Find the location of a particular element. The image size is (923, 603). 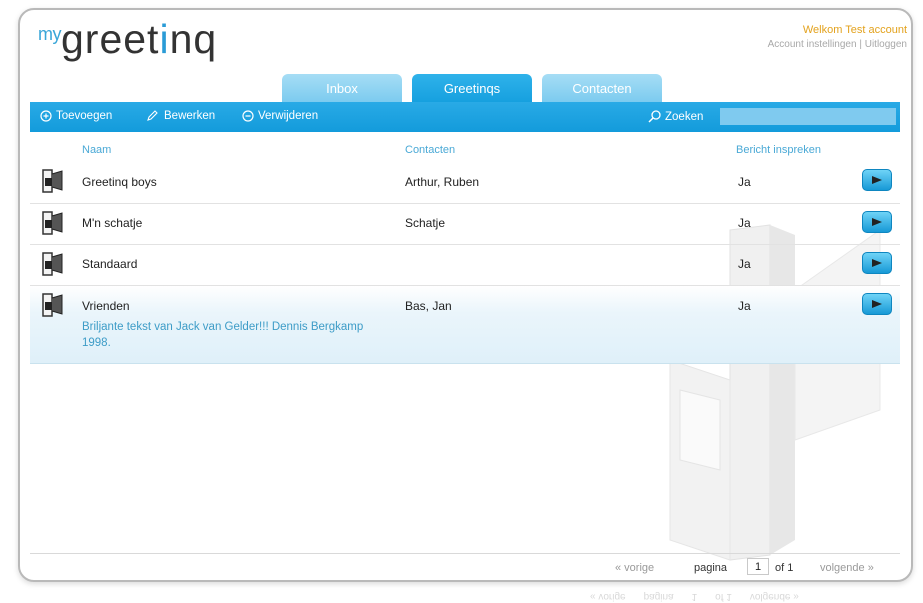

tab-contacten: Contacten is located at coordinates (602, 88).